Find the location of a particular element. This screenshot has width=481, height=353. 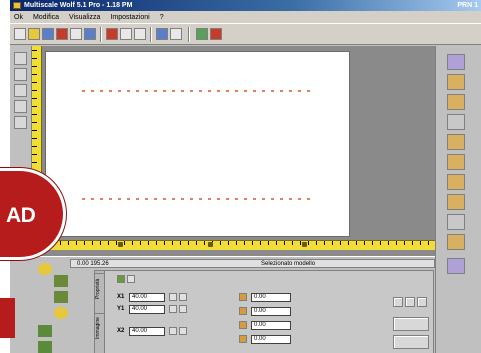

ellipse-icon is located at coordinates (20, 122).